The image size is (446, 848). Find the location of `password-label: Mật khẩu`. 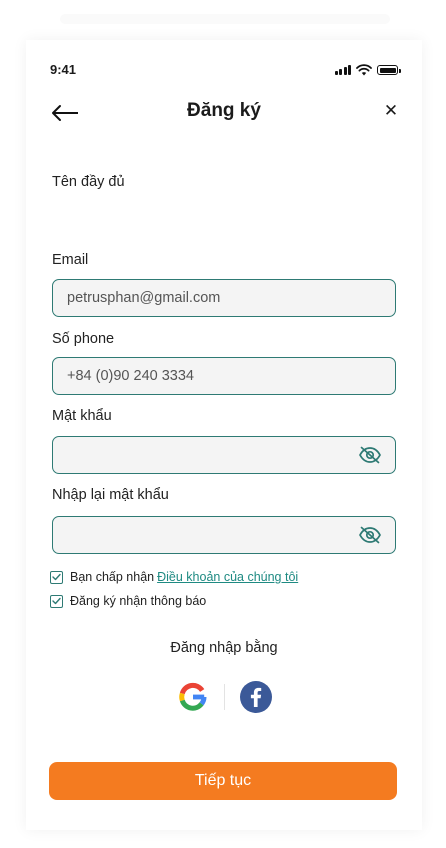

password-label: Mật khẩu is located at coordinates (82, 416).